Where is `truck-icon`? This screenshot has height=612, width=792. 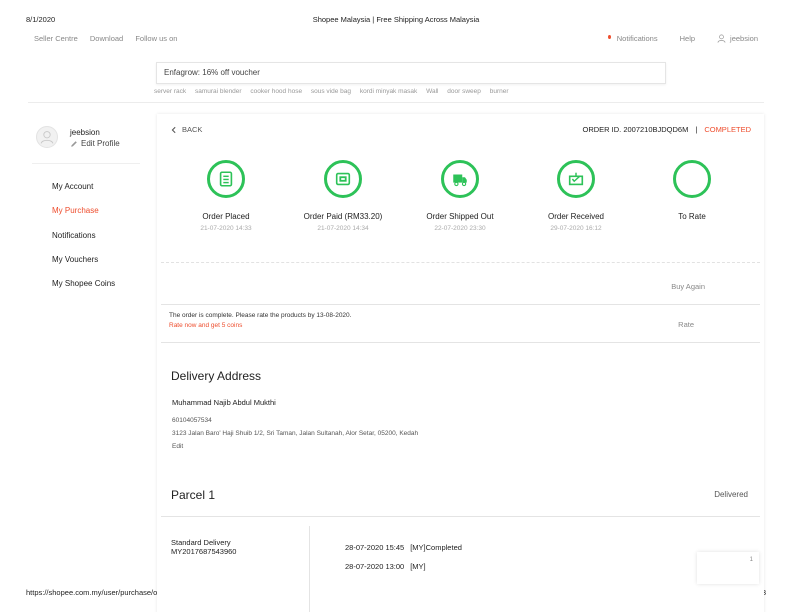 truck-icon is located at coordinates (460, 180).